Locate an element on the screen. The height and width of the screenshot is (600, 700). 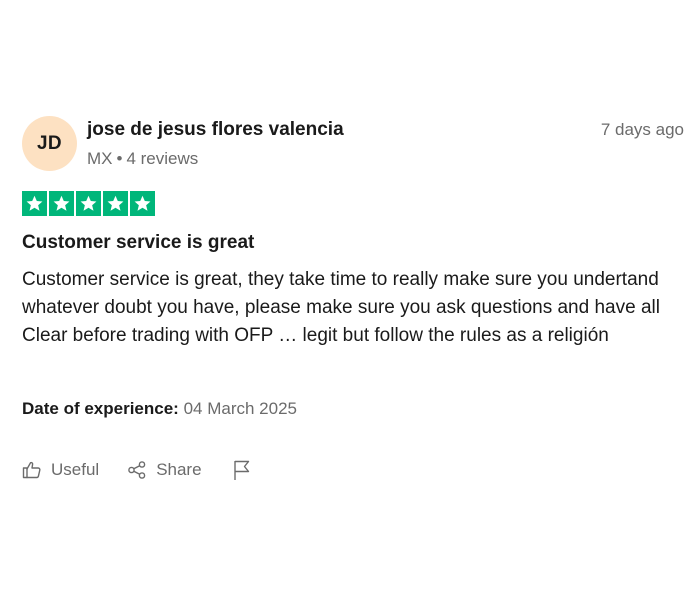
thumbs-up-icon is located at coordinates (32, 470).